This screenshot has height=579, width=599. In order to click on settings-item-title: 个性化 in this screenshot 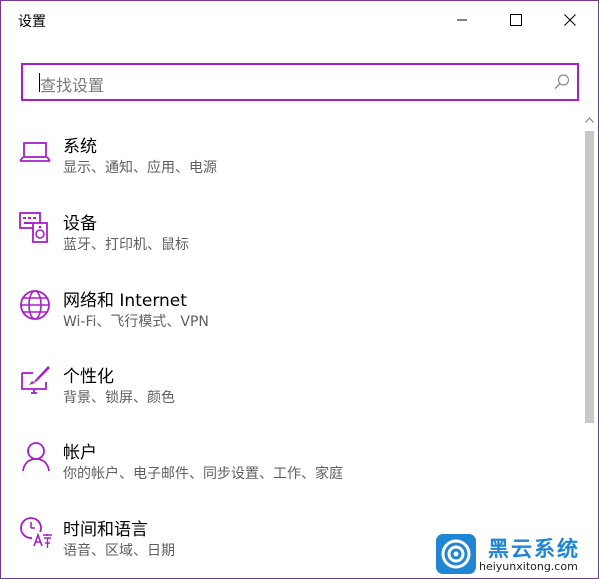, I will do `click(88, 377)`.